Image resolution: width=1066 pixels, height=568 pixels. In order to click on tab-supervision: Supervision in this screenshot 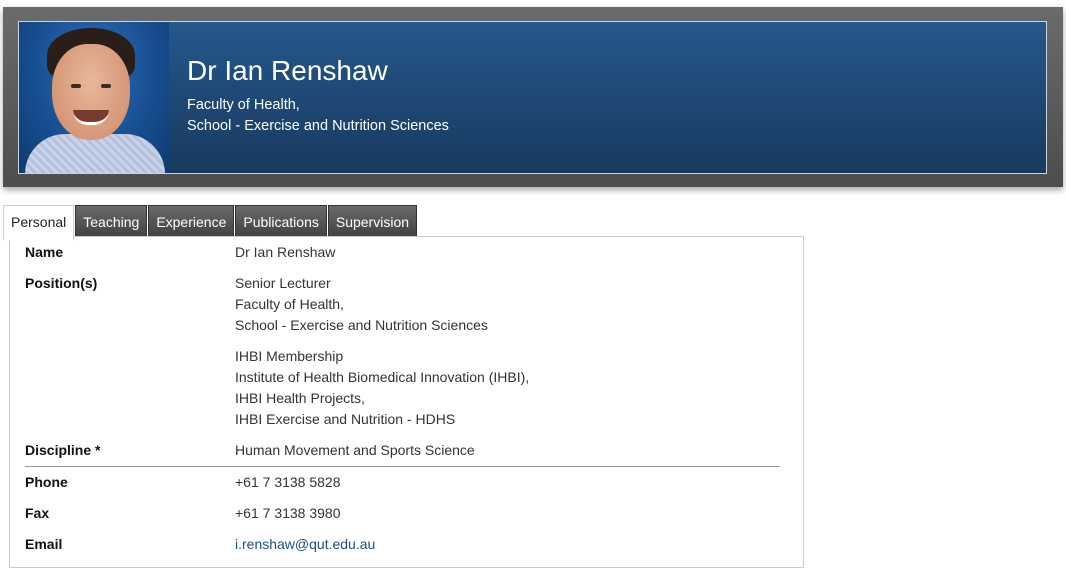, I will do `click(372, 222)`.